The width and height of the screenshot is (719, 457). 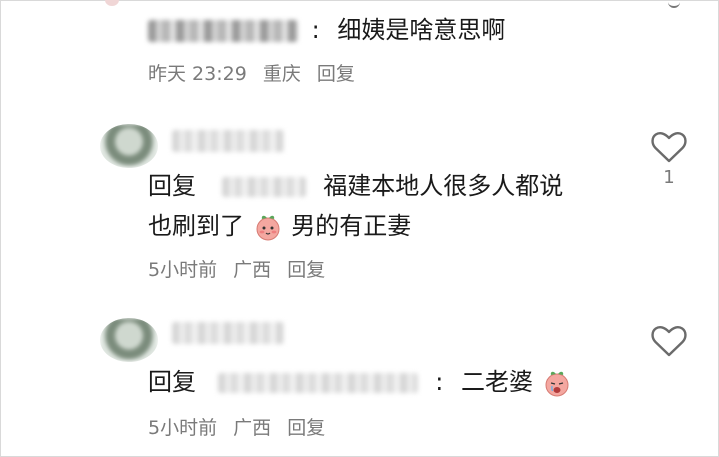 What do you see at coordinates (256, 74) in the screenshot?
I see `comment-1-meta: 昨天 23:29 重庆 回复` at bounding box center [256, 74].